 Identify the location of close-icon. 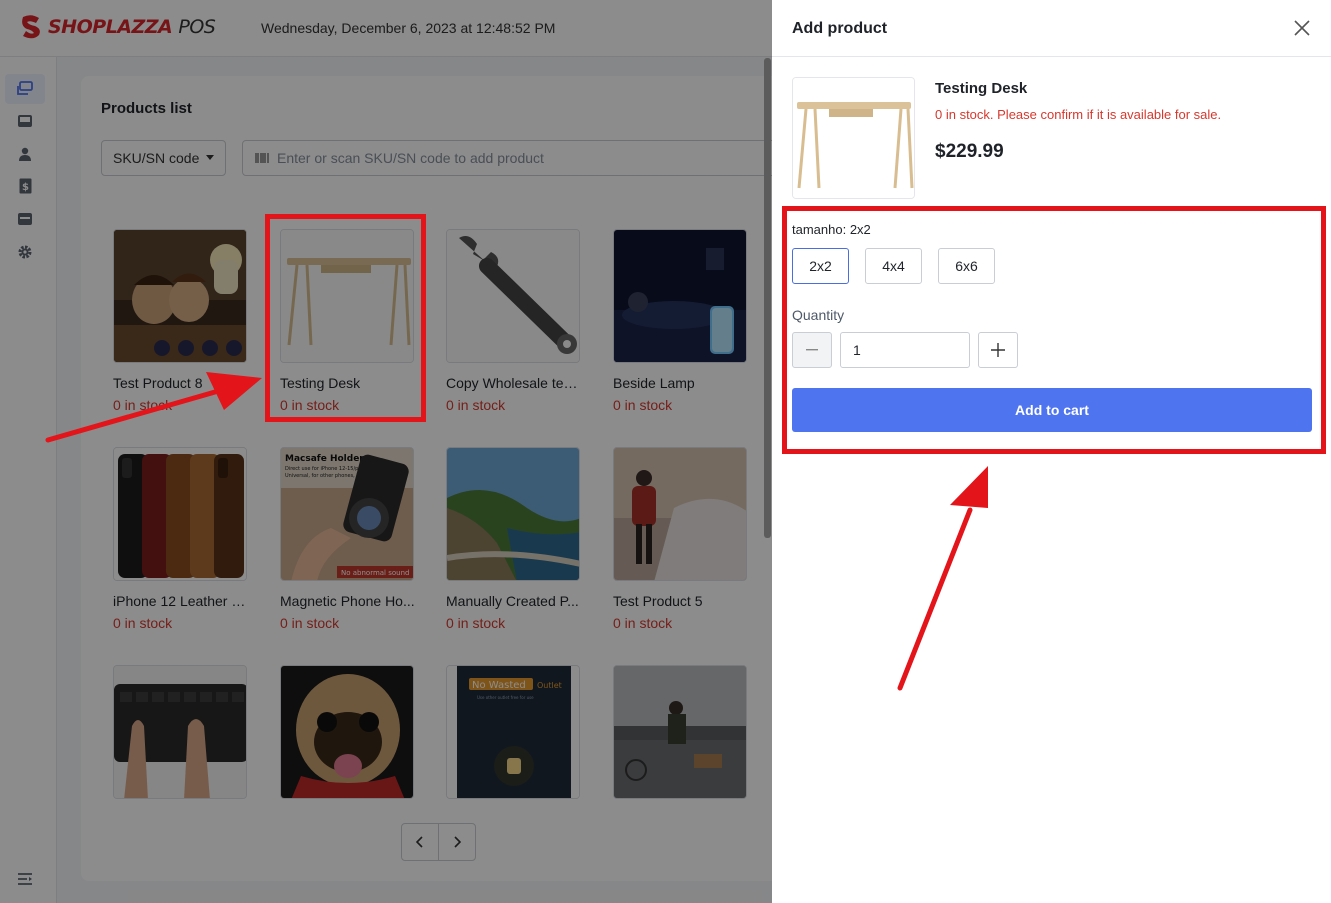
(1302, 28).